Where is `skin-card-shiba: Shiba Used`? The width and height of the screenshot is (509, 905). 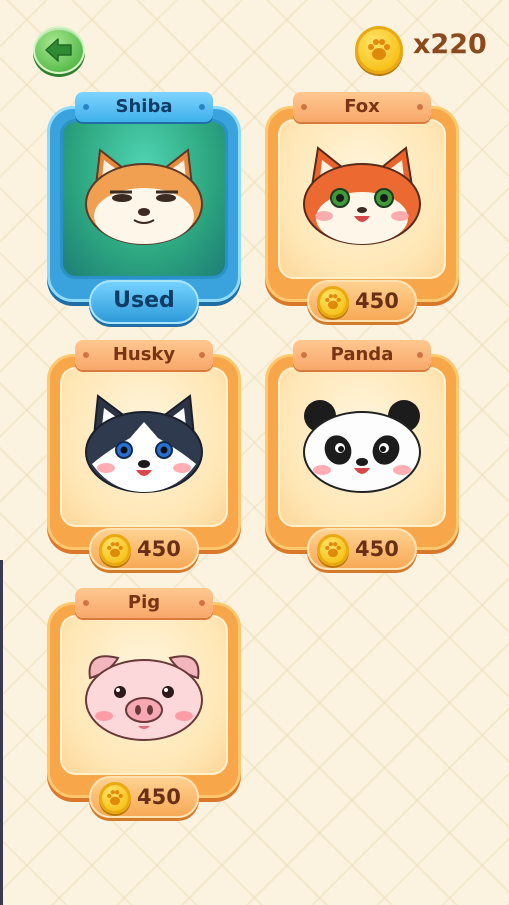 skin-card-shiba: Shiba Used is located at coordinates (144, 208).